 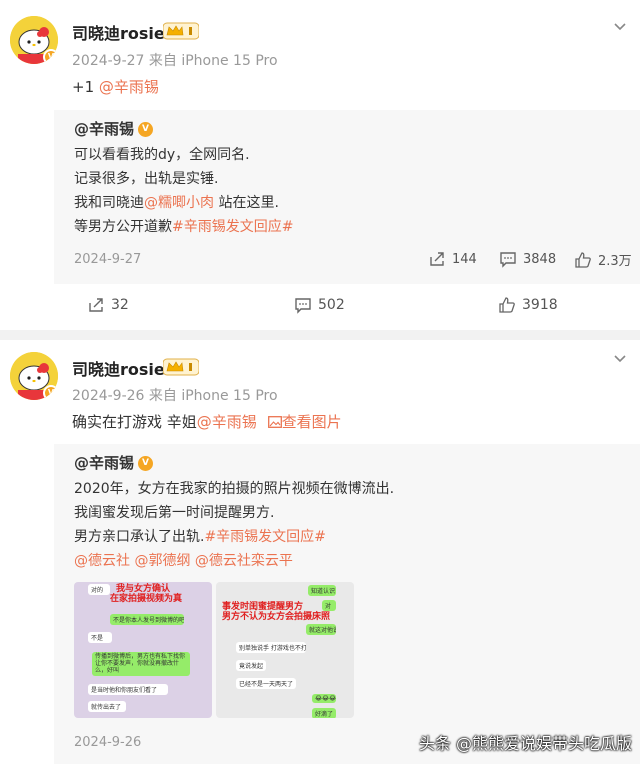 I want to click on quote-mentions: @德云社 @郭德纲 @德云社栾云平, so click(x=183, y=560).